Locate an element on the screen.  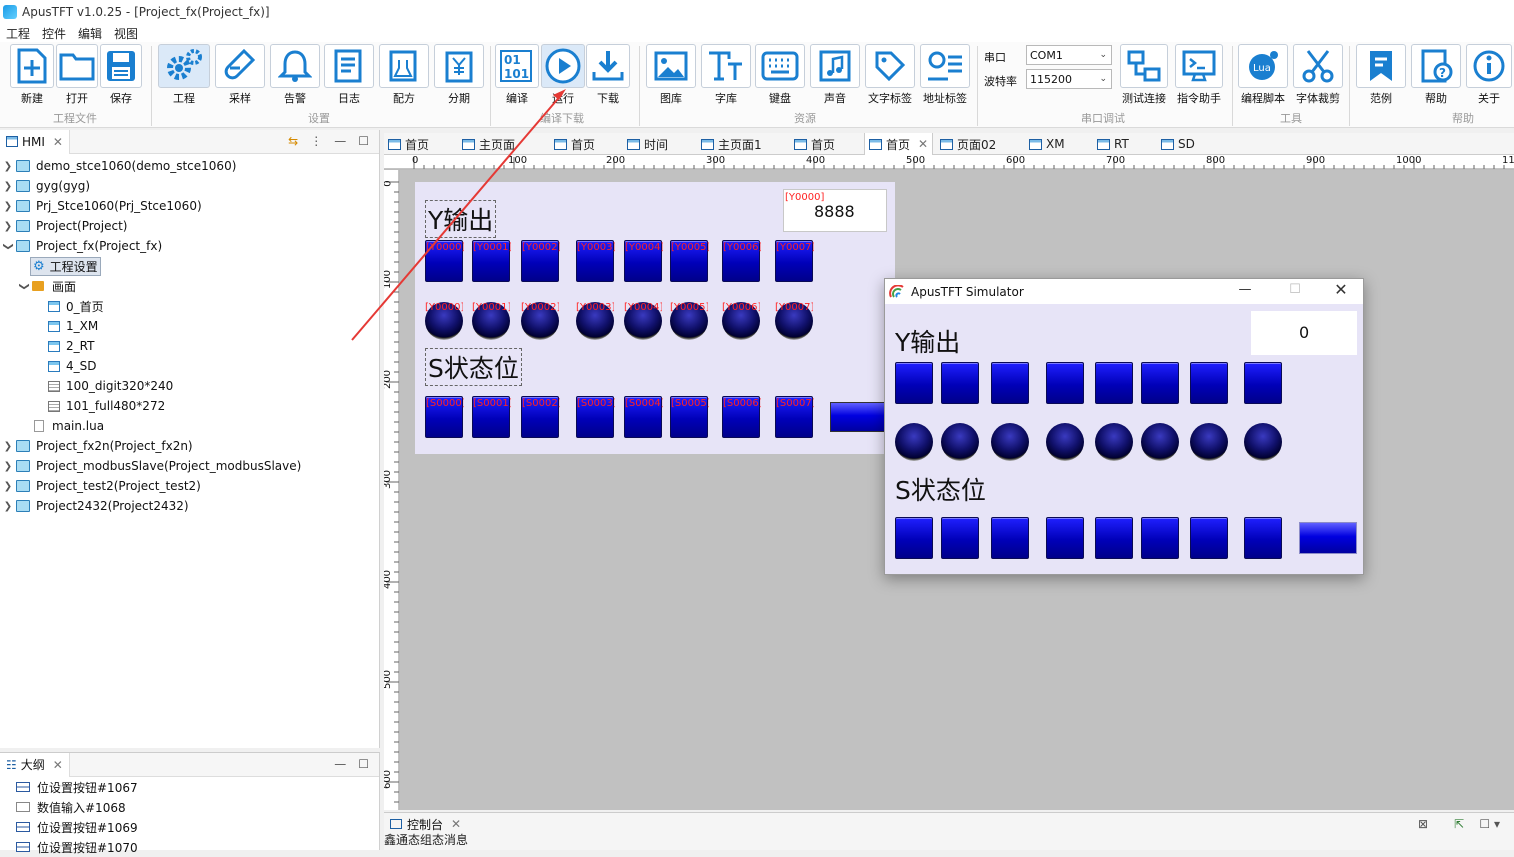
sound-button: 声音 is located at coordinates (835, 76).